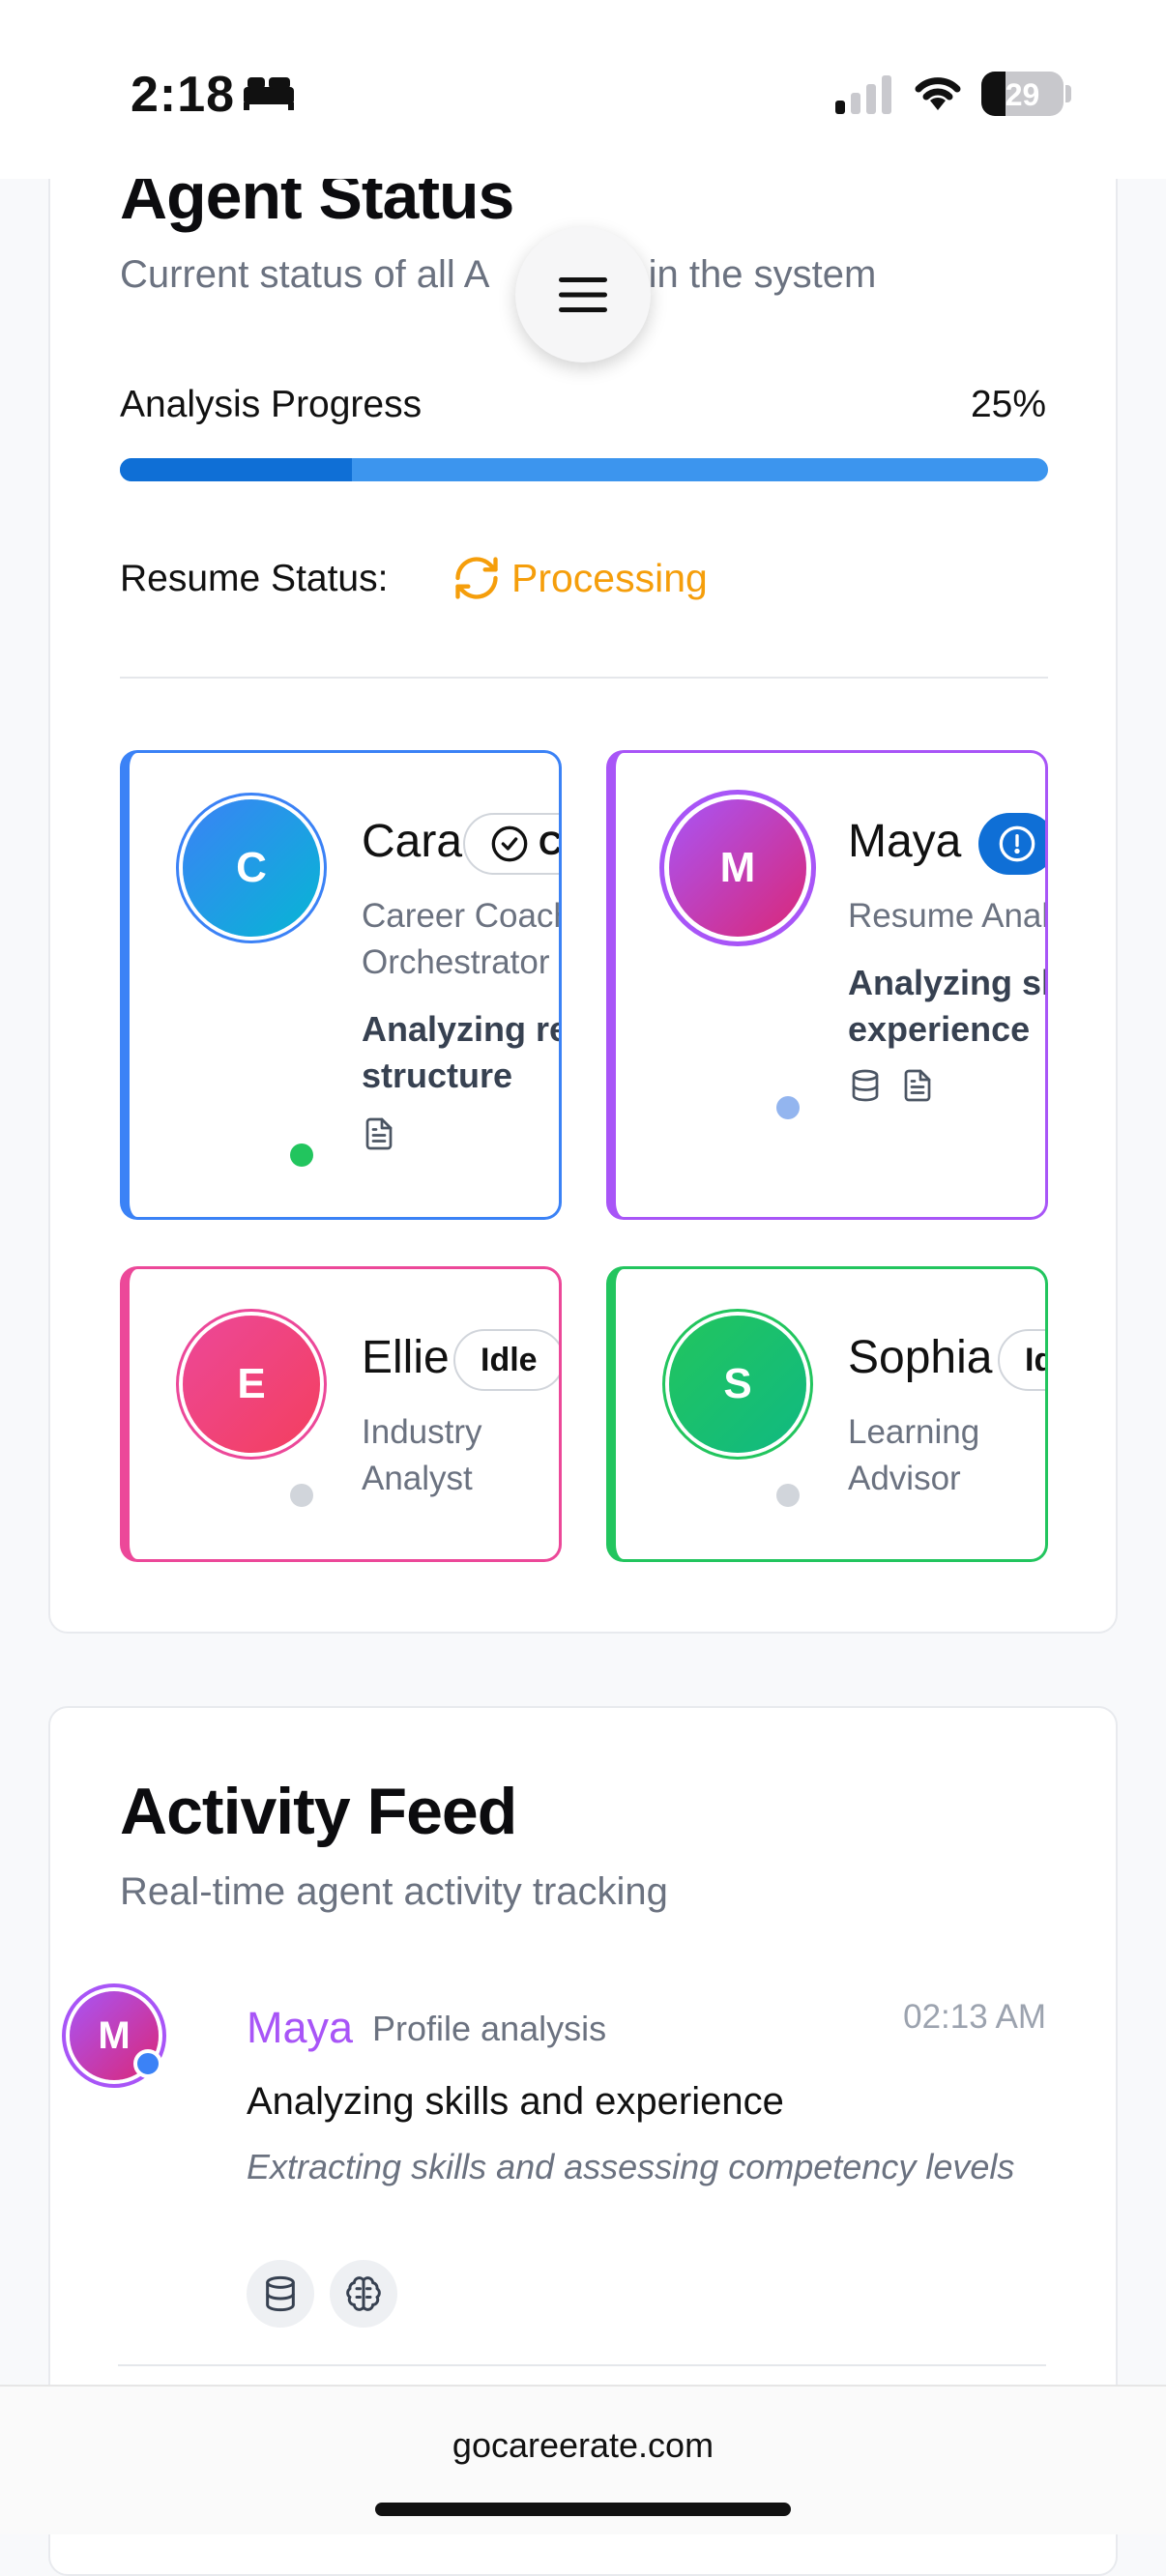 The width and height of the screenshot is (1166, 2576). I want to click on analysis-progress-fill, so click(236, 469).